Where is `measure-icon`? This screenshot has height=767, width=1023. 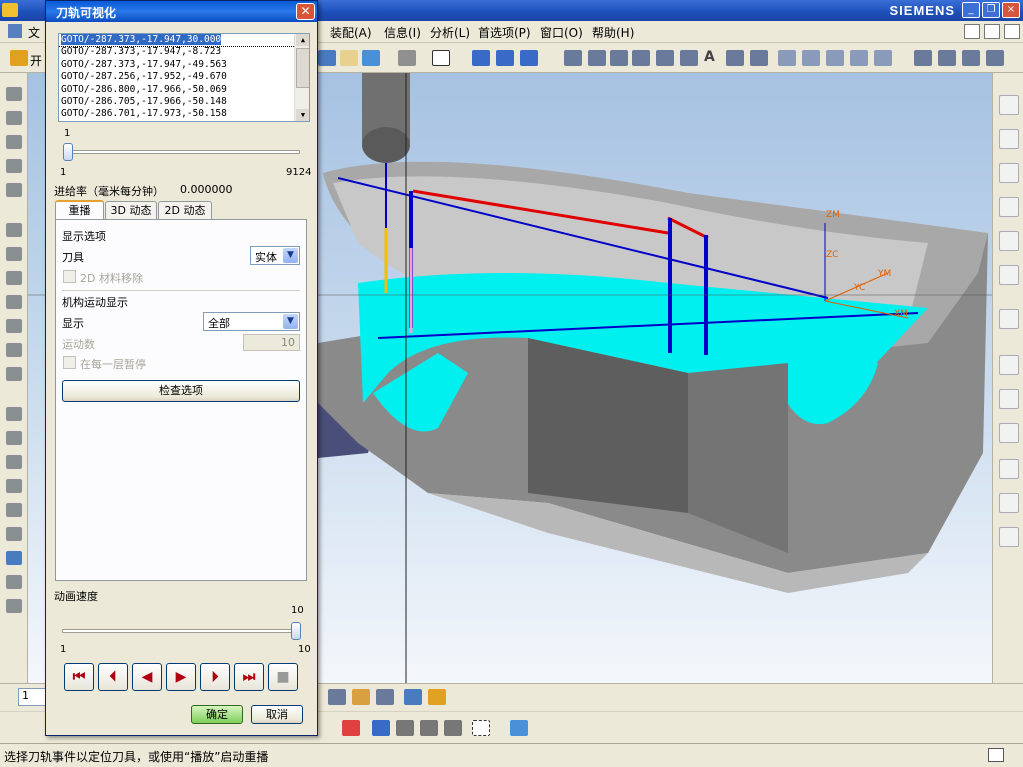
measure-icon is located at coordinates (947, 58).